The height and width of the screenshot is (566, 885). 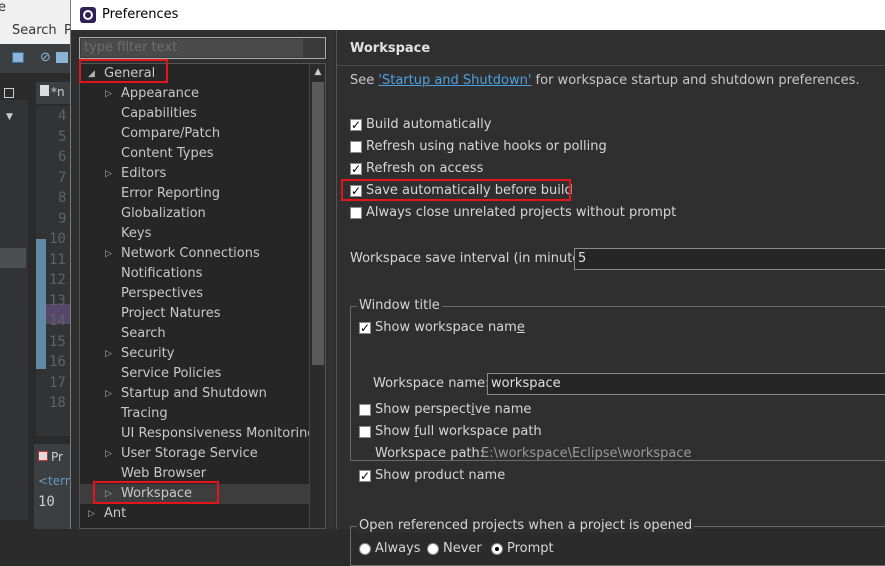 I want to click on startup-shutdown-link: 'Startup and Shutdown', so click(x=454, y=80).